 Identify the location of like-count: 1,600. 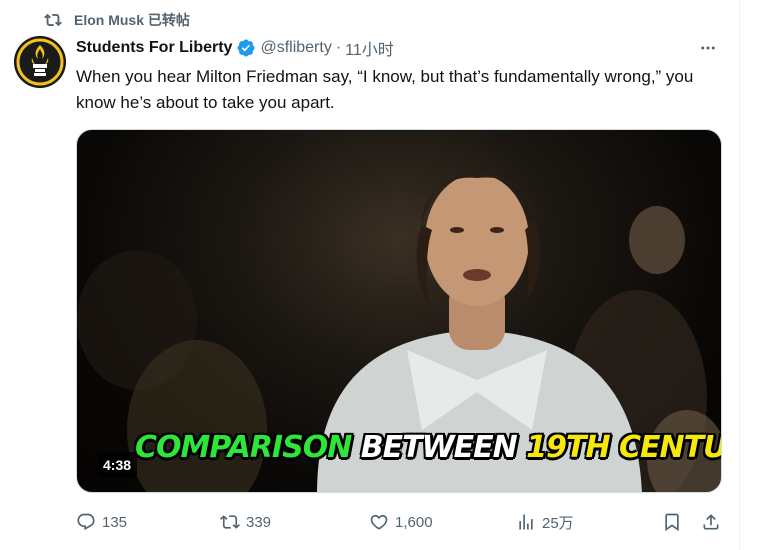
(414, 522).